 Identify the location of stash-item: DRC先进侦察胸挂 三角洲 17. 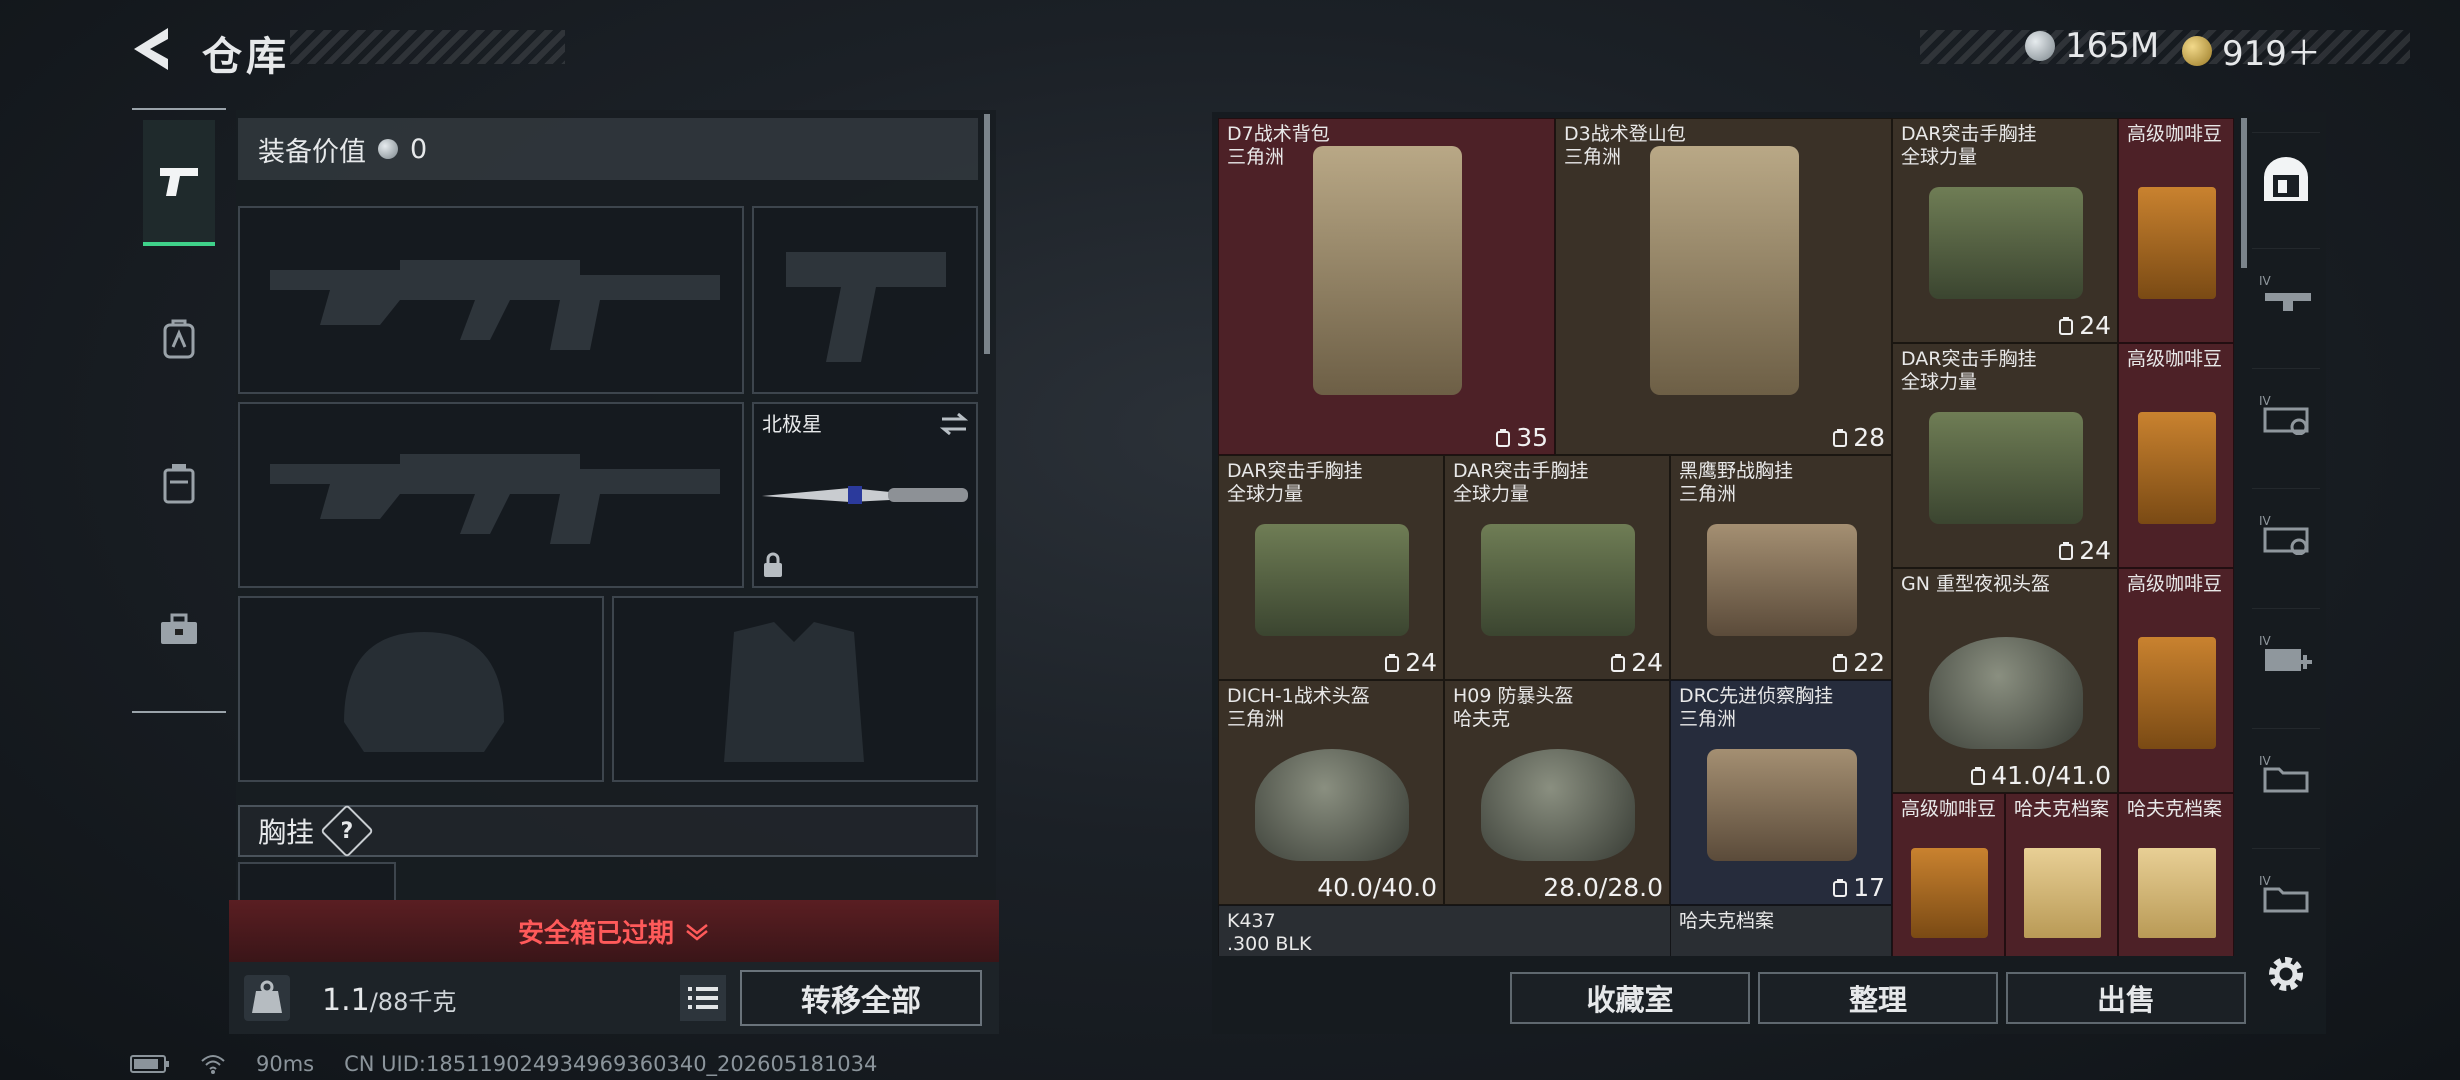
(1781, 792).